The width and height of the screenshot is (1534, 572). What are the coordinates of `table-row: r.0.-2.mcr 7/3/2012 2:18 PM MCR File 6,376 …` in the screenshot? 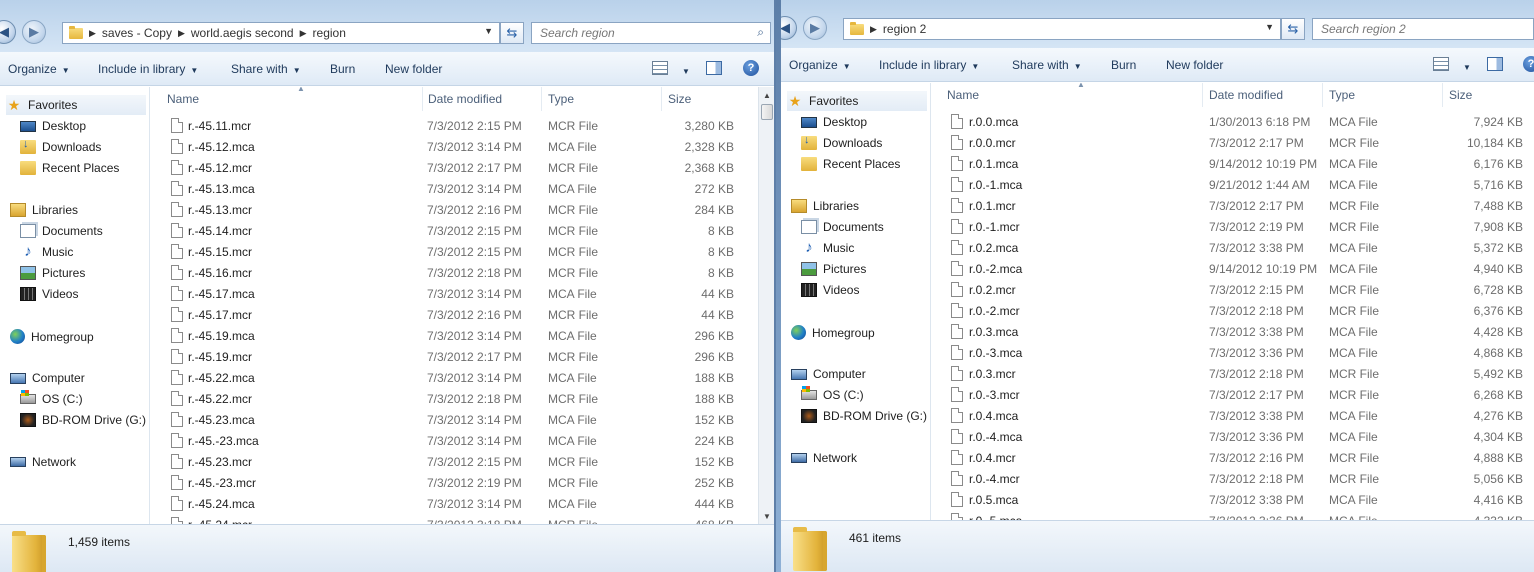 It's located at (1231, 310).